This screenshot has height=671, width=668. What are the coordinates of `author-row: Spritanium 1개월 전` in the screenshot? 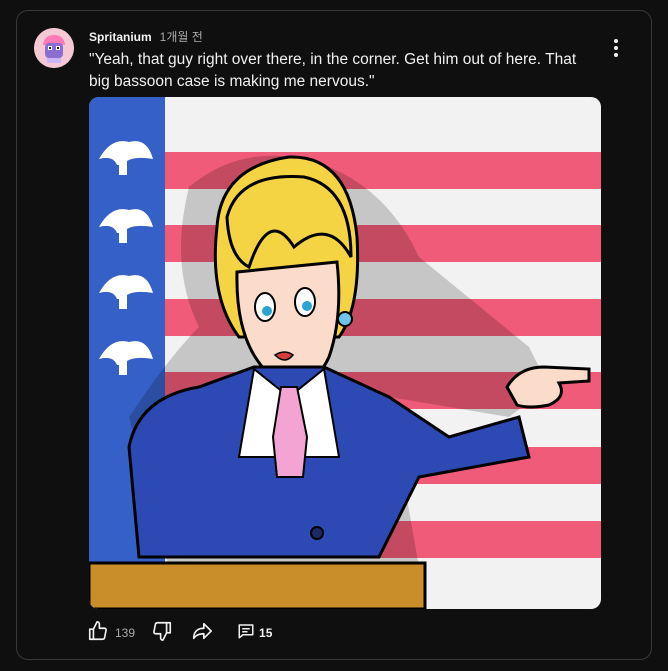 It's located at (146, 36).